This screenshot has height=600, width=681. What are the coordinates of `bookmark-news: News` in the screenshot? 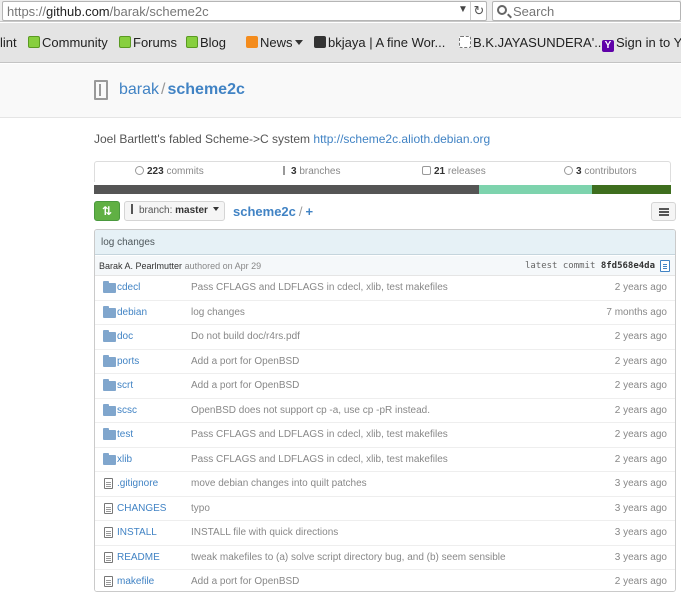 It's located at (274, 42).